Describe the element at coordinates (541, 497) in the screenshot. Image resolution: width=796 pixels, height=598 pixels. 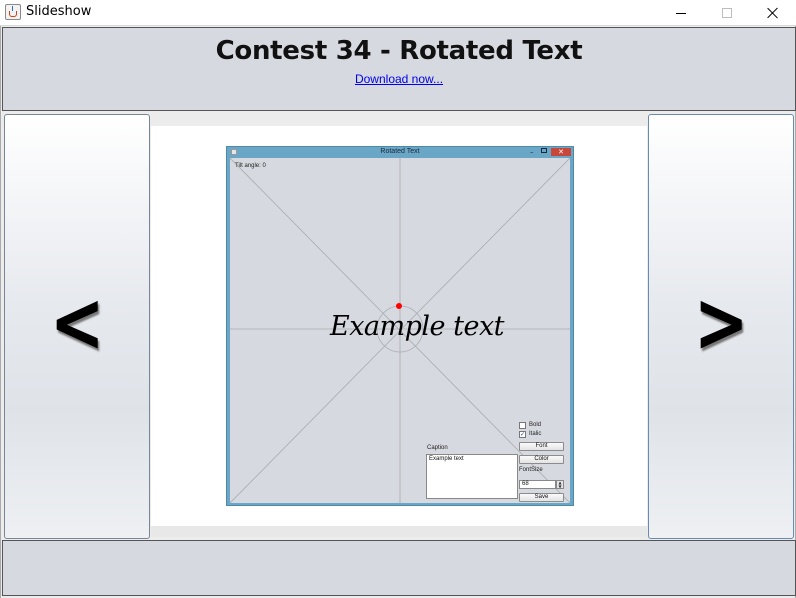
I see `save-button: Save` at that location.